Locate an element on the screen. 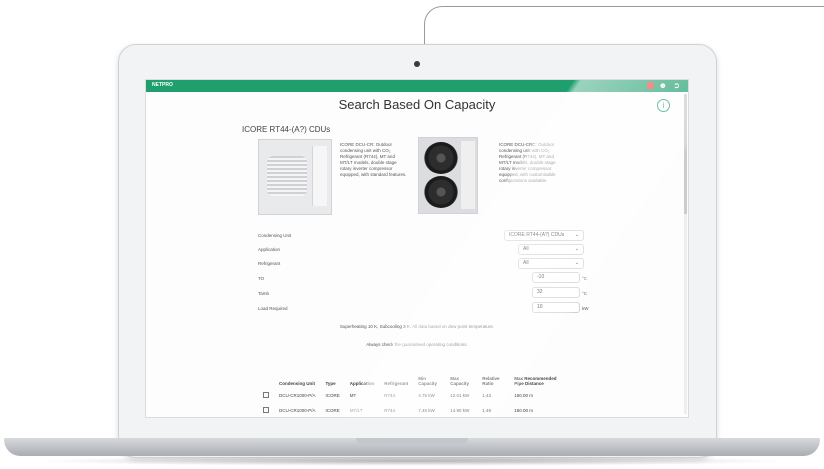  scrollbar-thumb is located at coordinates (685, 154).